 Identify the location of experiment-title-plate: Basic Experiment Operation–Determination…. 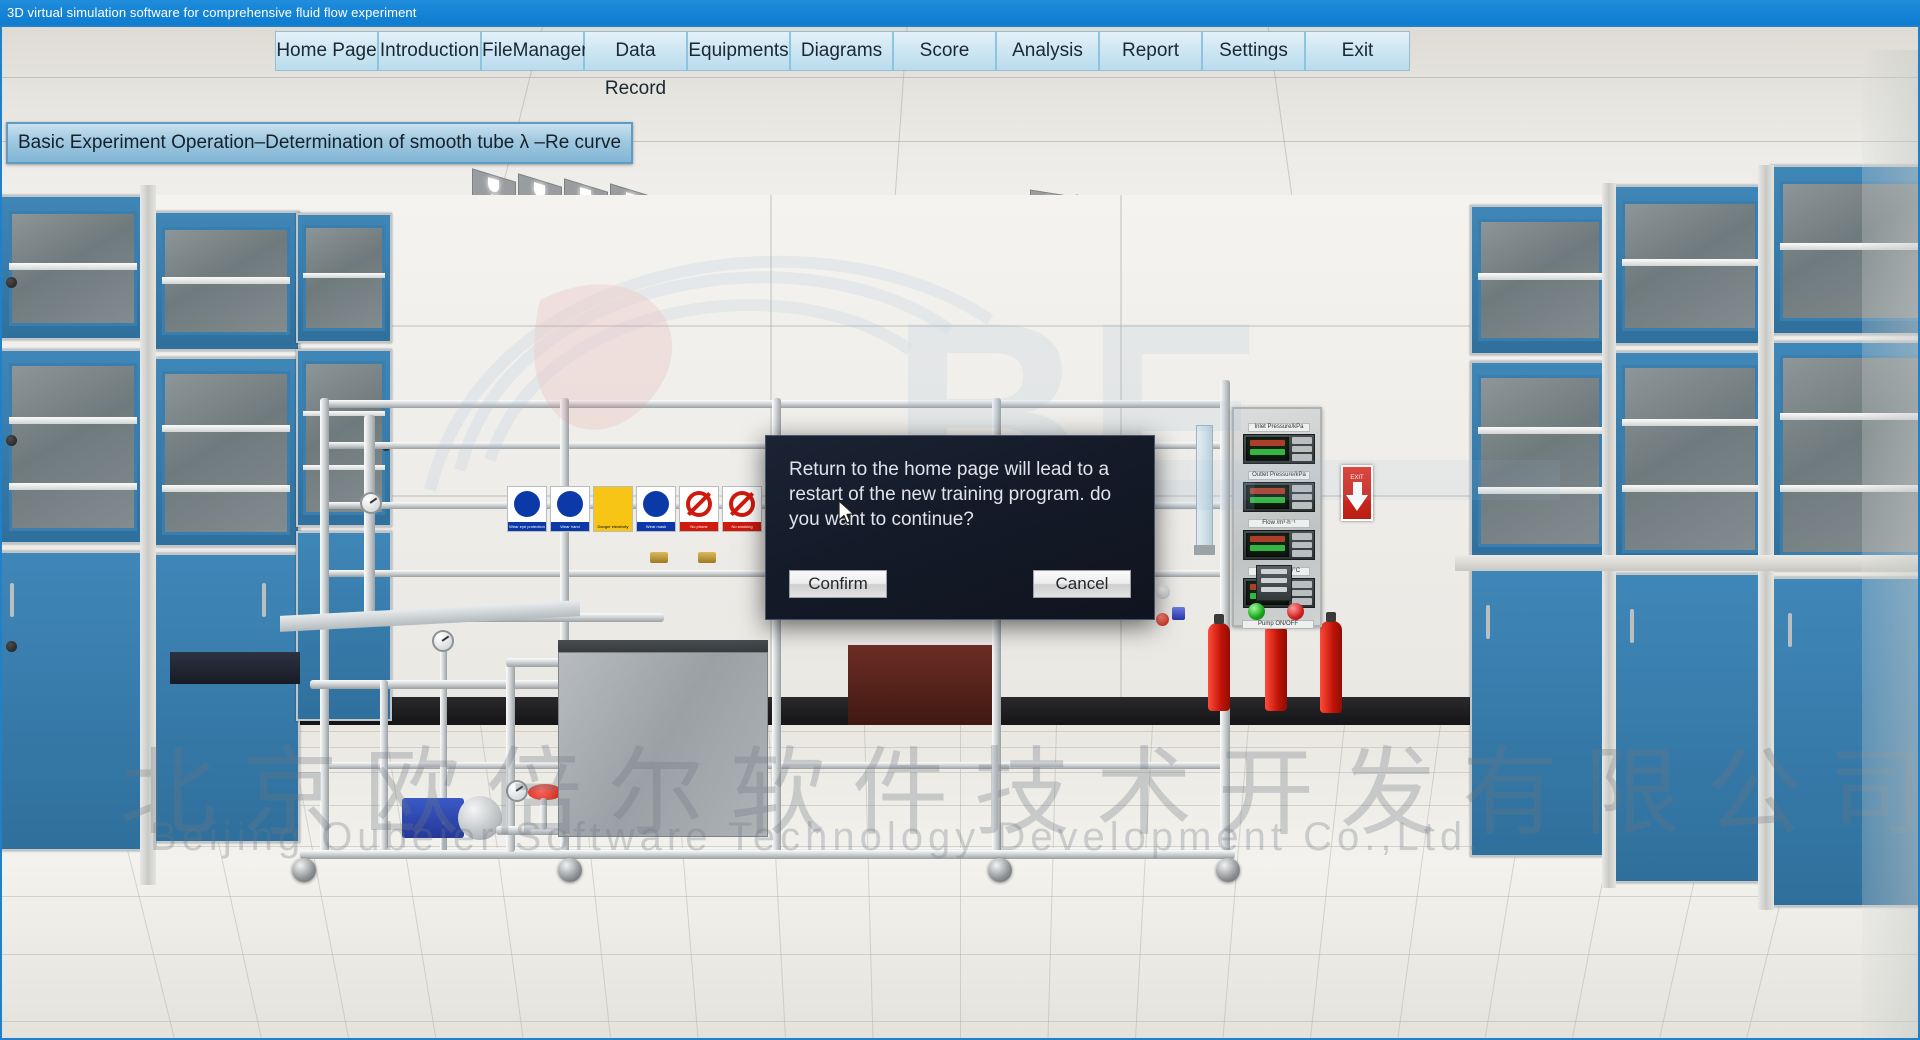
(320, 143).